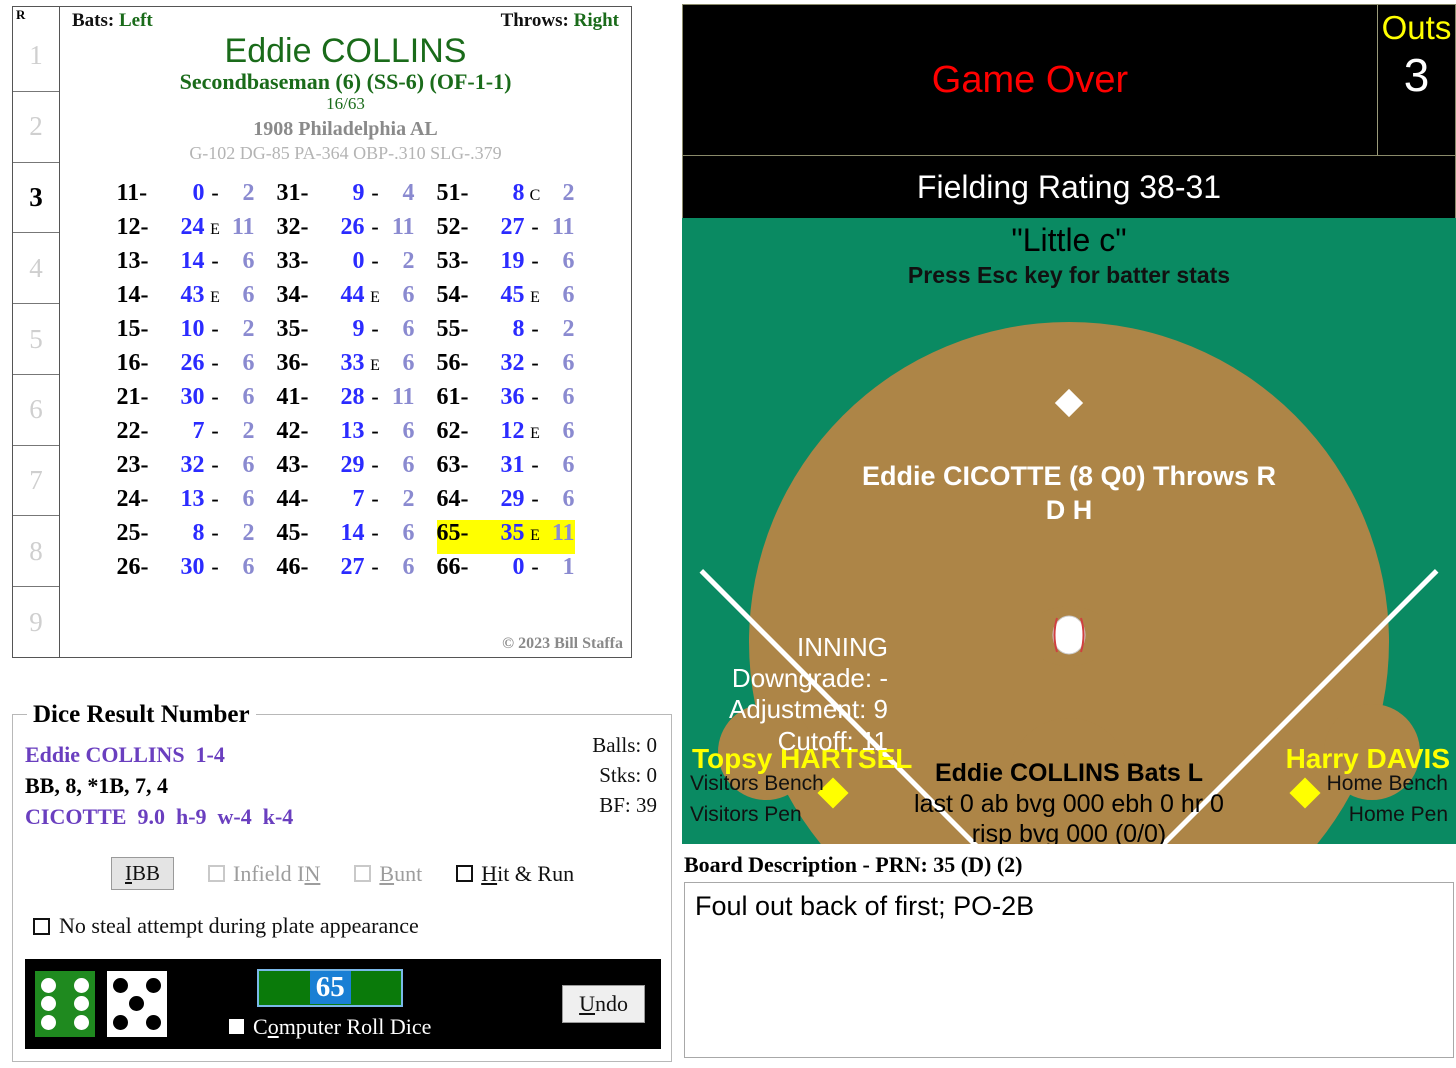  What do you see at coordinates (832, 740) in the screenshot?
I see `cutoff-value: Cutoff: 11` at bounding box center [832, 740].